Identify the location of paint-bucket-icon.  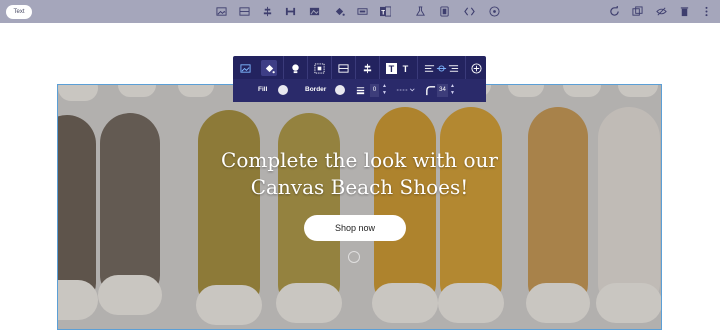
(339, 11).